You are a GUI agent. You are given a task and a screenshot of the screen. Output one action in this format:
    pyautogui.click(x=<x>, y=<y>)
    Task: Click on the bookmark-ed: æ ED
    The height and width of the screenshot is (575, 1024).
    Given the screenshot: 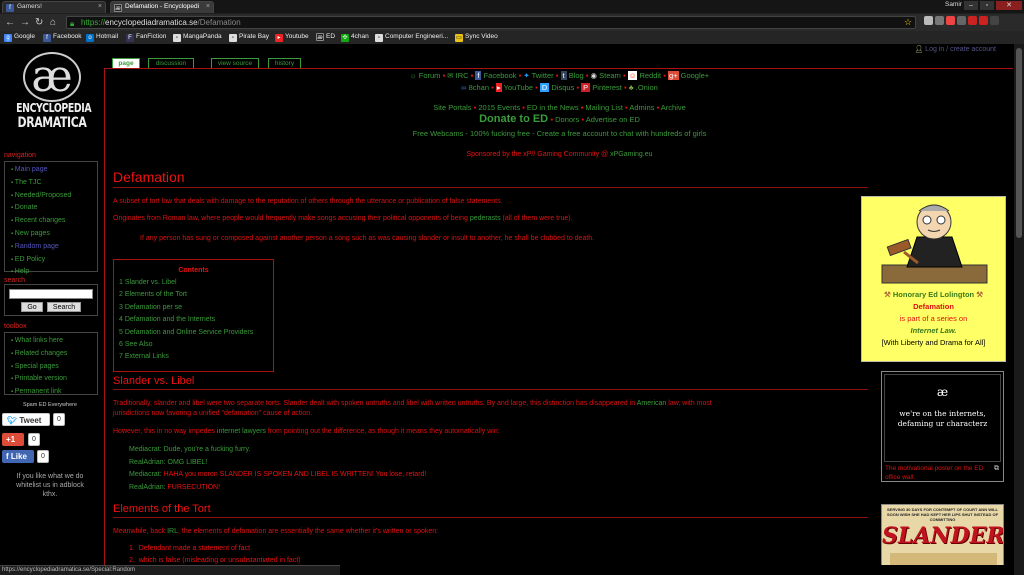 What is the action you would take?
    pyautogui.click(x=325, y=37)
    